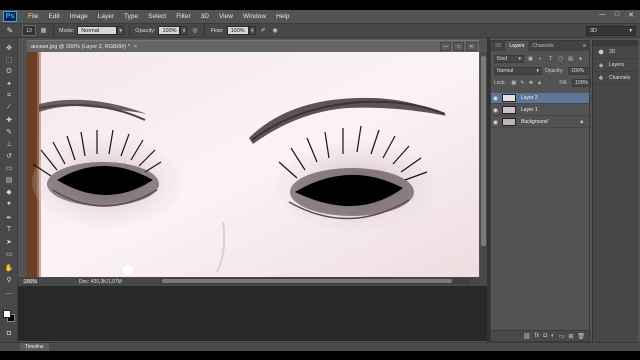 The image size is (640, 360). What do you see at coordinates (9, 119) in the screenshot?
I see `healing-tool-icon: ✚` at bounding box center [9, 119].